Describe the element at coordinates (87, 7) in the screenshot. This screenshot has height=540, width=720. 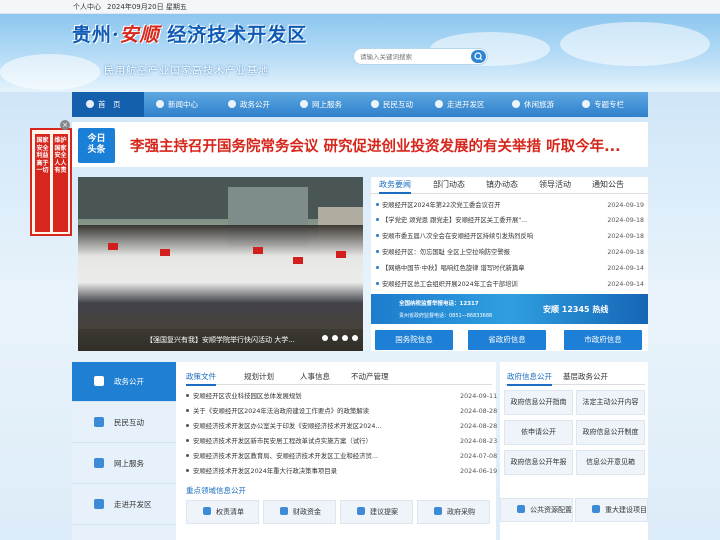
I see `user-center-link: 个人中心` at that location.